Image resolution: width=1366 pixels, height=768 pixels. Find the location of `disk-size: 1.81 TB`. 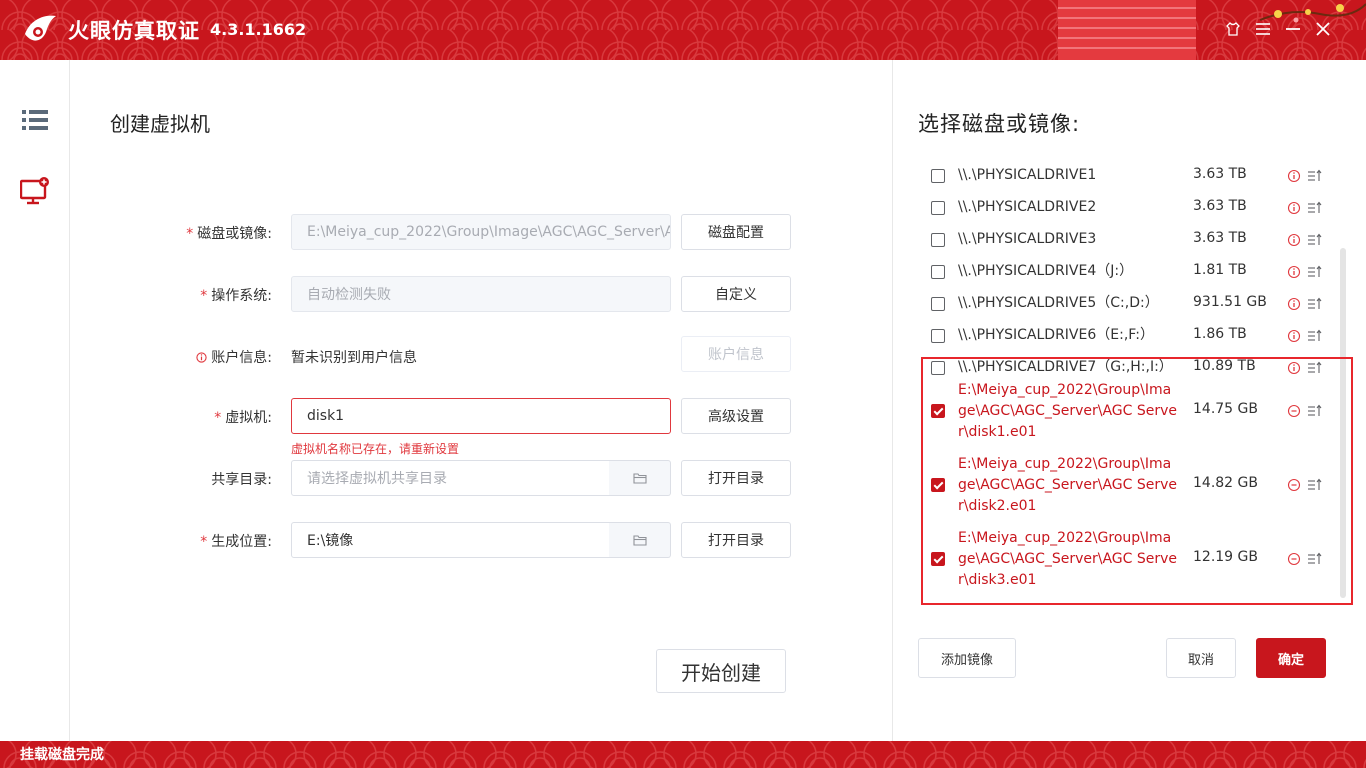

disk-size: 1.81 TB is located at coordinates (1220, 270).